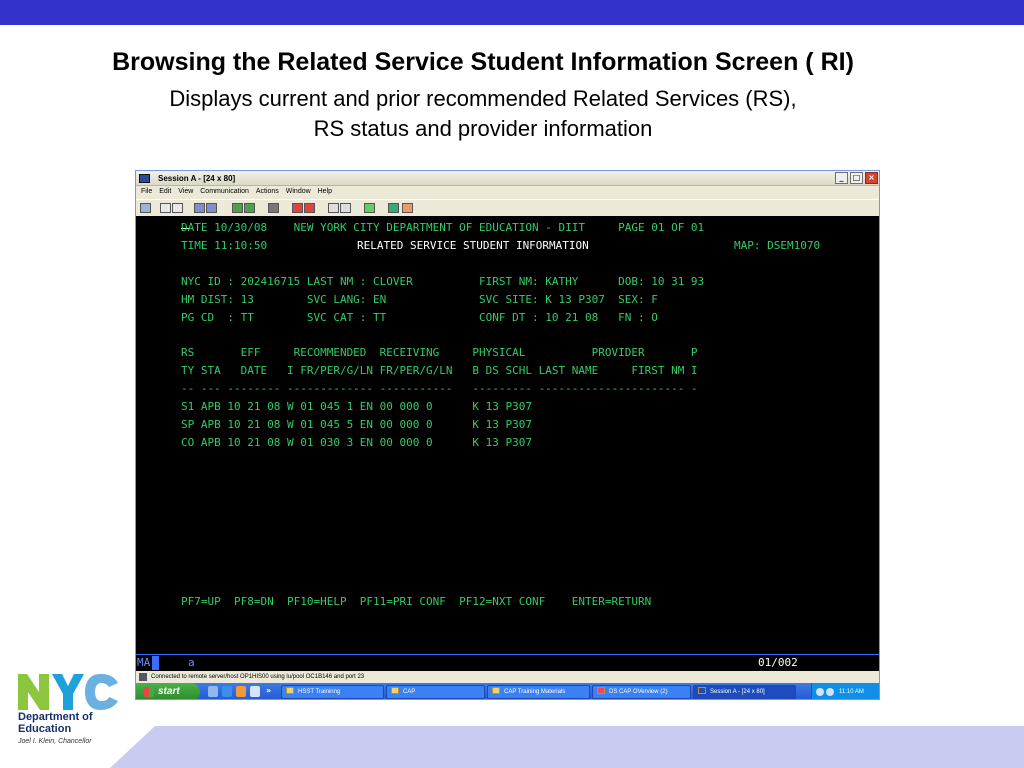 This screenshot has width=1024, height=768. Describe the element at coordinates (538, 692) in the screenshot. I see `task-cap-training-materials: CAP Training Materials` at that location.